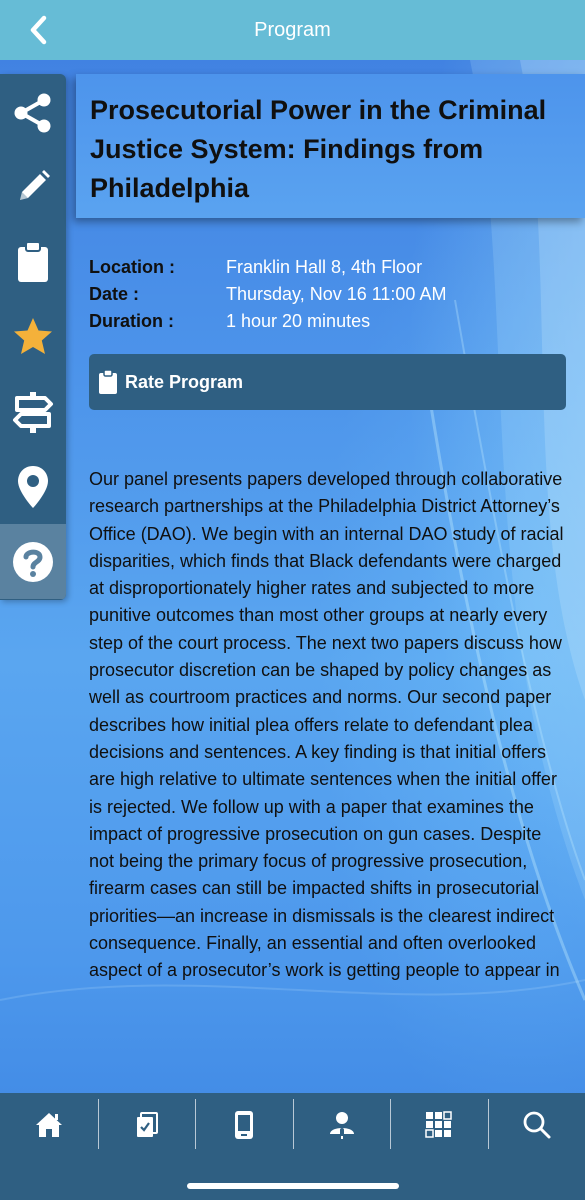 Image resolution: width=585 pixels, height=1200 pixels. I want to click on notes-button, so click(33, 186).